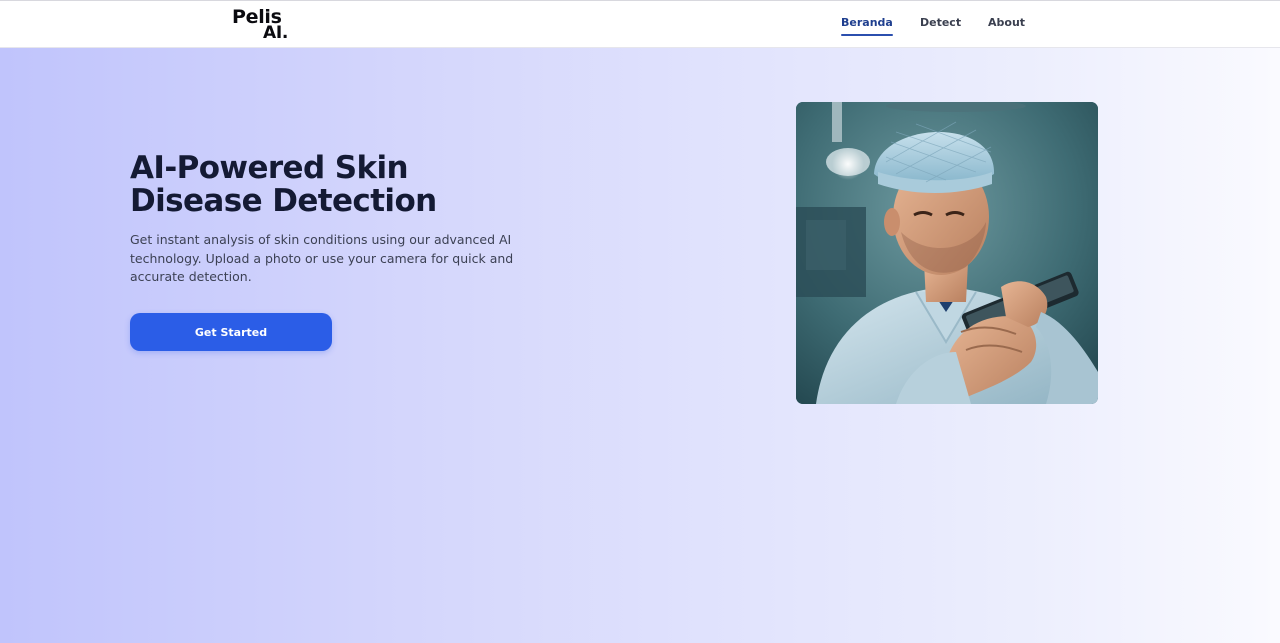  I want to click on doctor-illustration, so click(947, 253).